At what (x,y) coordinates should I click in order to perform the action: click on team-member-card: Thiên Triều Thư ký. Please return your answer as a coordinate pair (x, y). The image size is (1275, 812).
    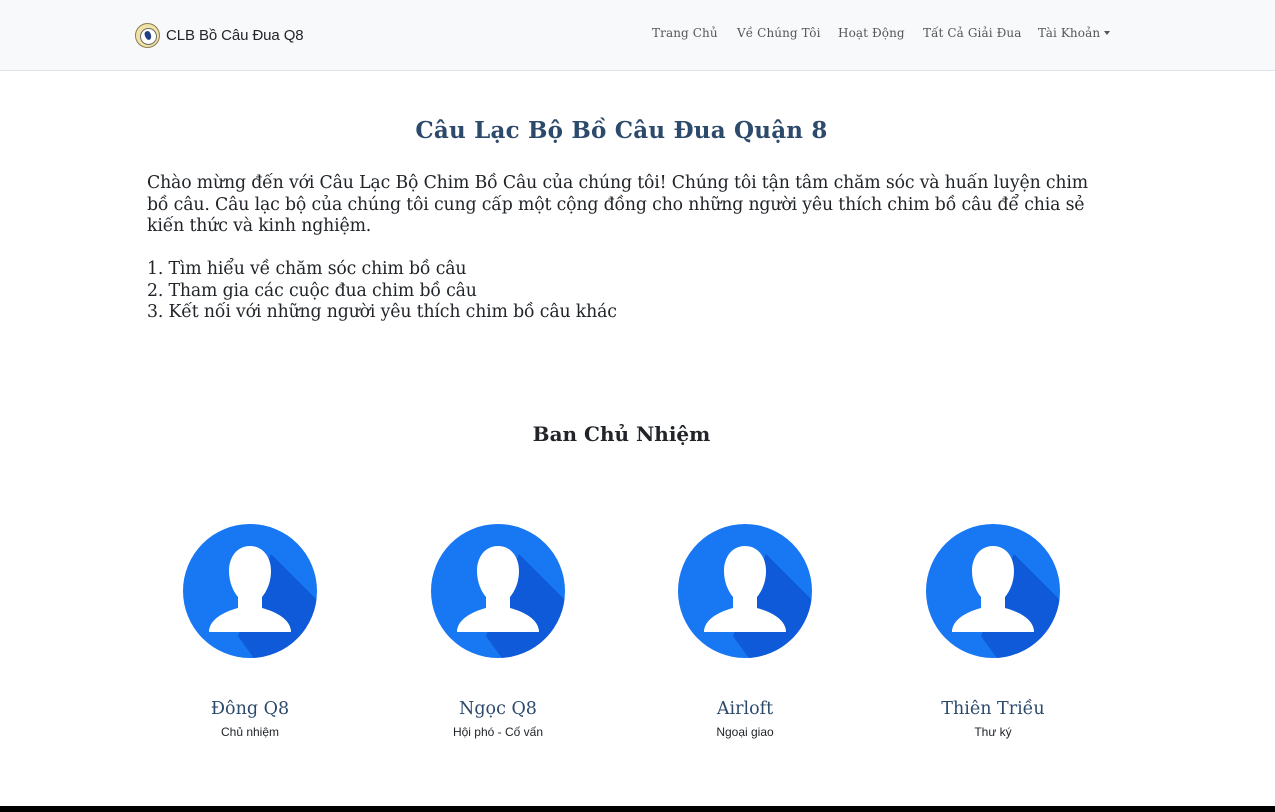
    Looking at the image, I should click on (993, 631).